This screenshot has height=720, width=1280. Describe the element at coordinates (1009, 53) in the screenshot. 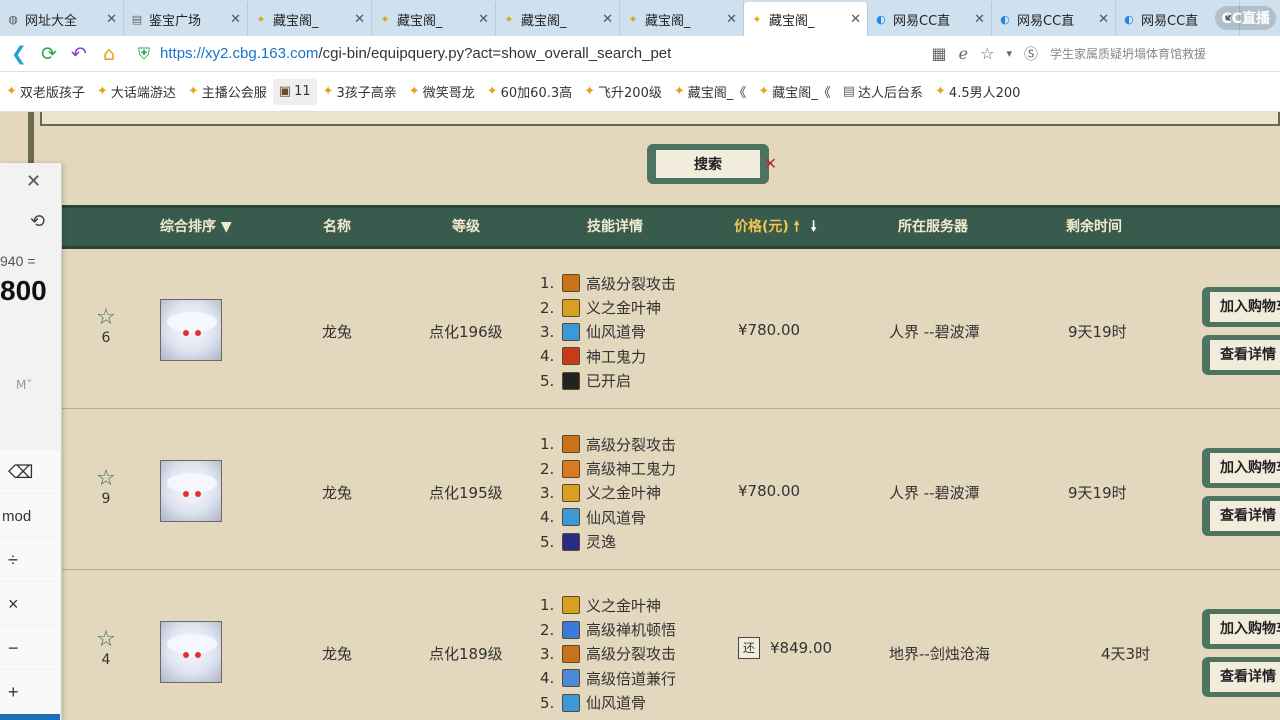

I see `chevron-down-icon: ▾` at that location.